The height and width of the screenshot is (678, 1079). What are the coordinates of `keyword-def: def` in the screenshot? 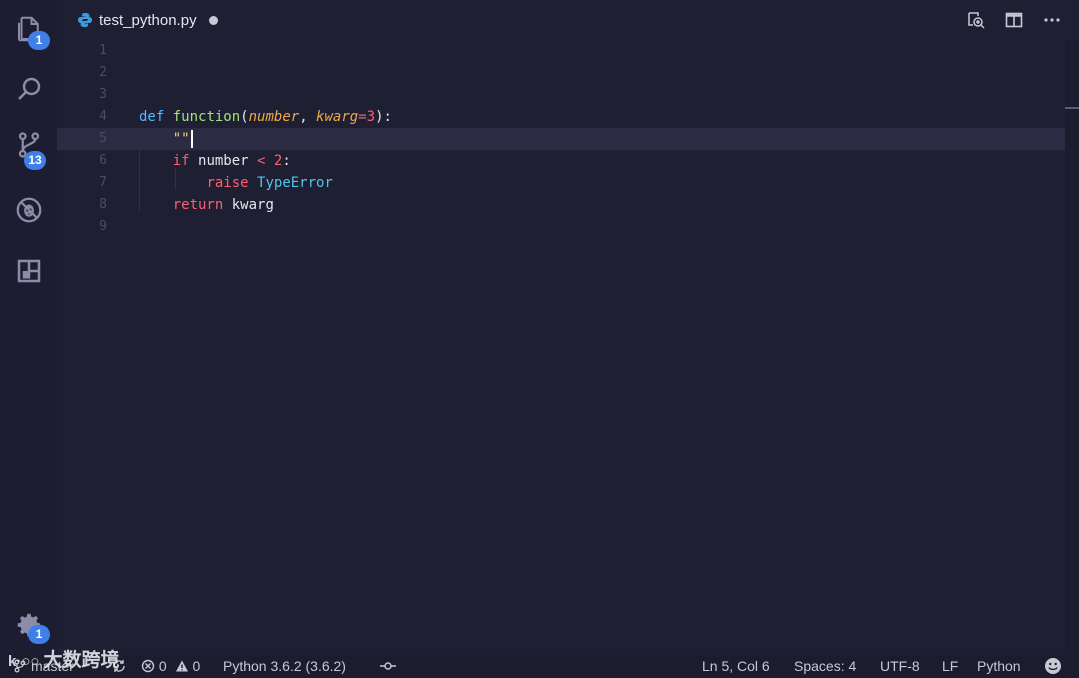 It's located at (152, 117).